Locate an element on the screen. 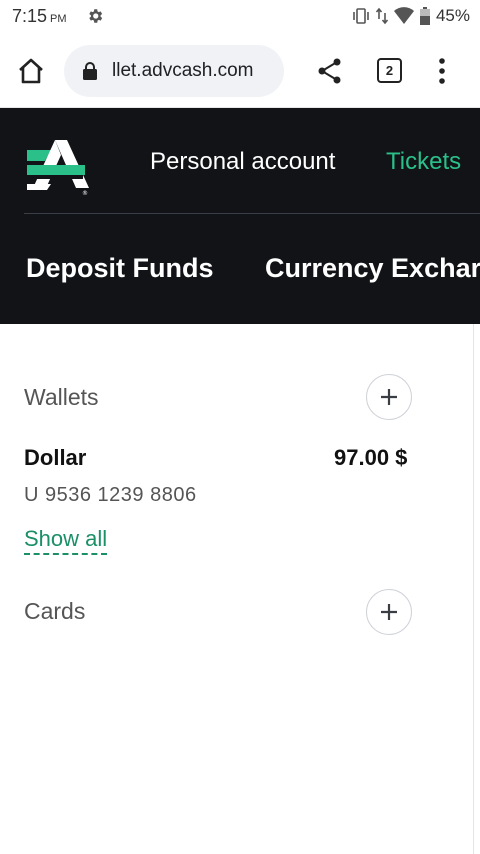  settings-gear-icon is located at coordinates (96, 16).